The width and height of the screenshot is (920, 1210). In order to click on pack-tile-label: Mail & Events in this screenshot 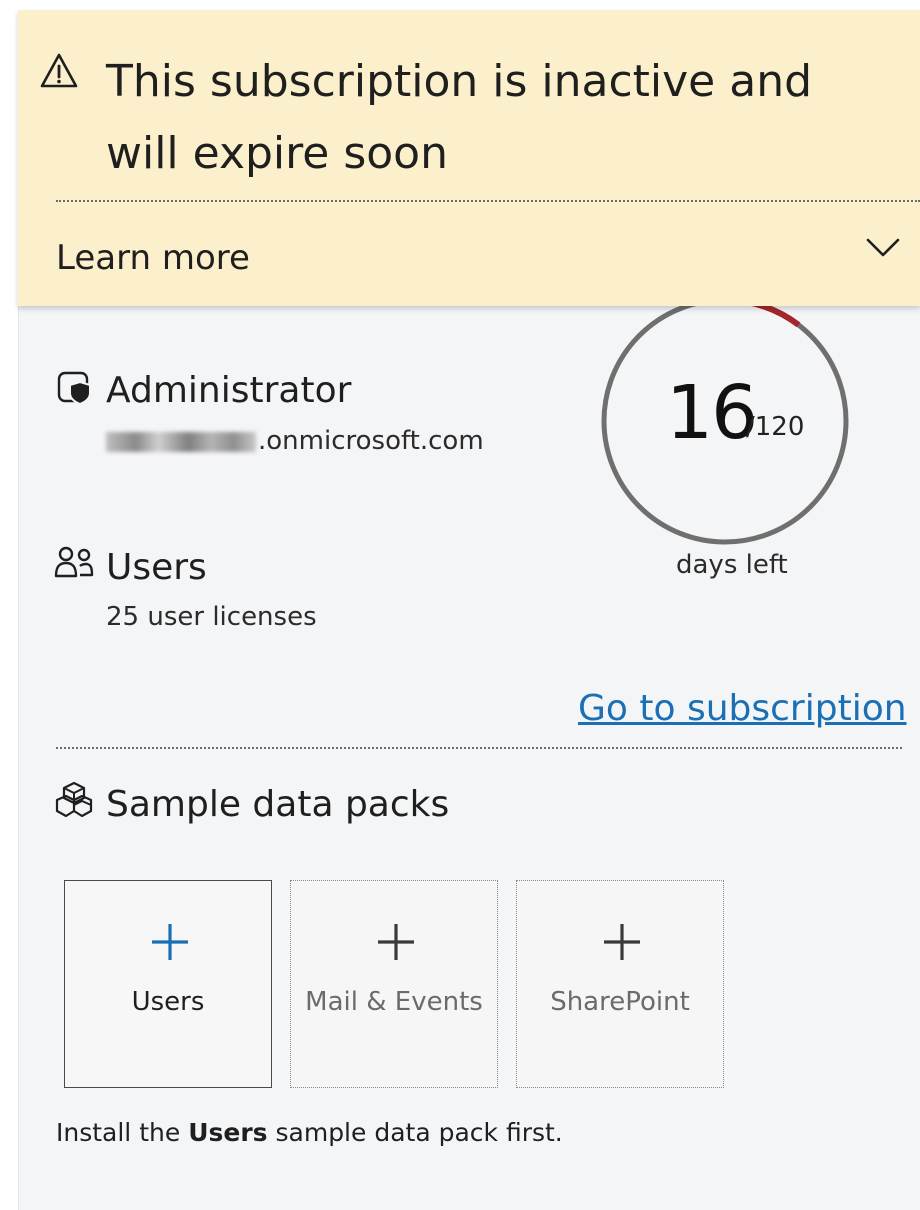, I will do `click(394, 1002)`.